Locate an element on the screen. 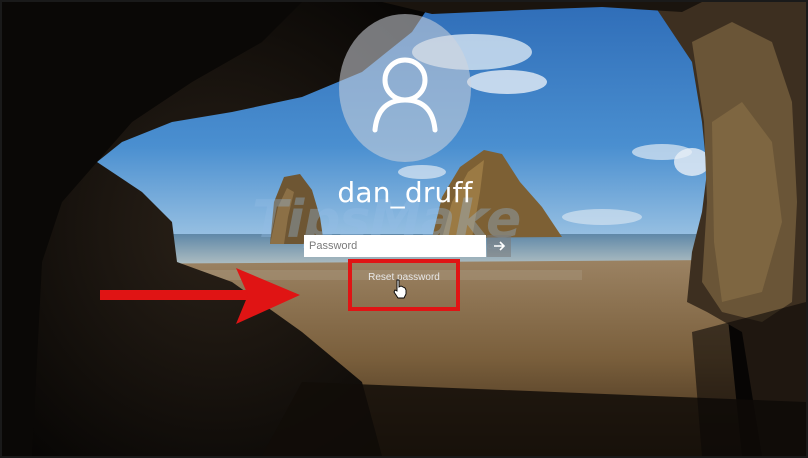  arrow-right-icon is located at coordinates (500, 246).